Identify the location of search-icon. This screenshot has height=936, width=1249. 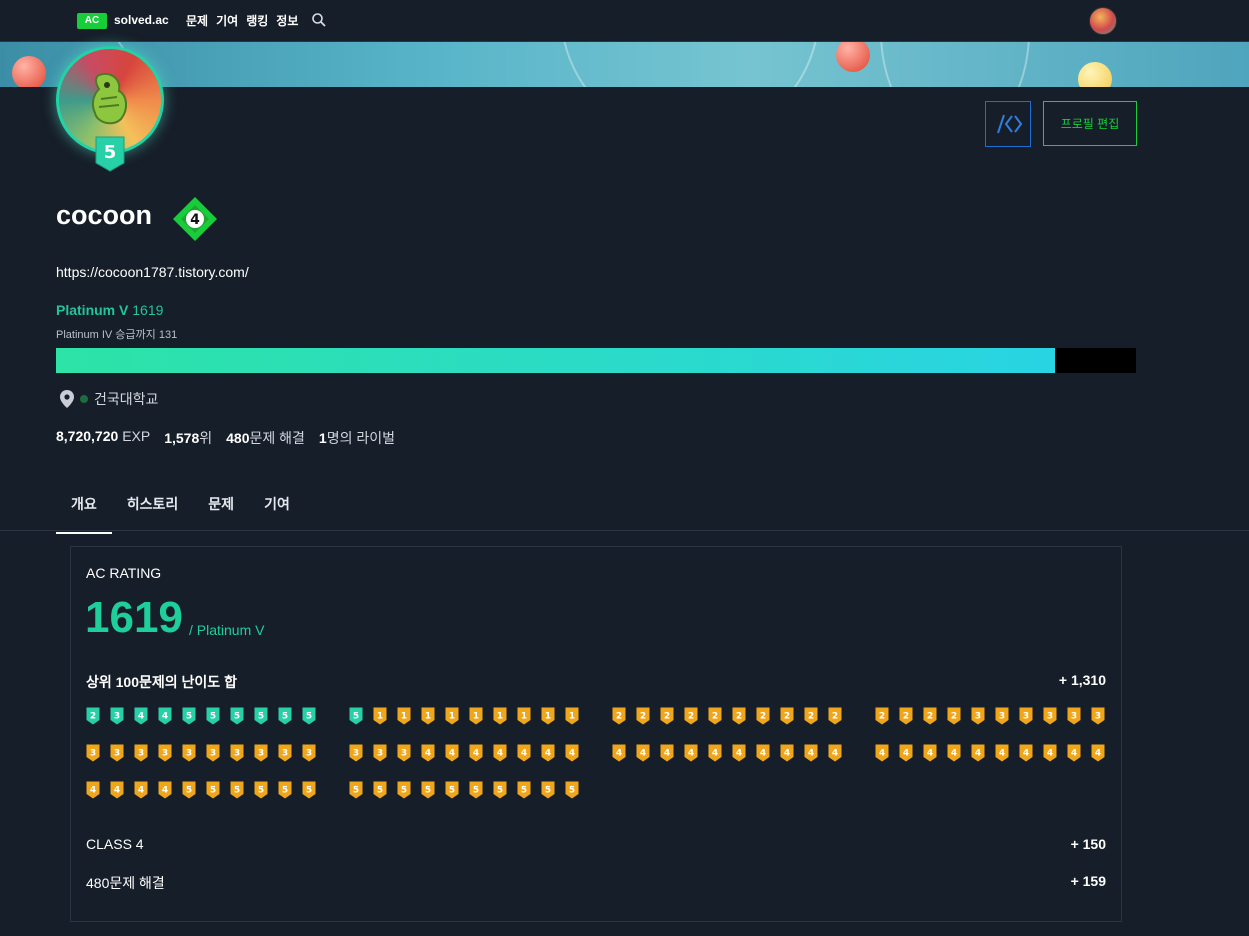
(319, 20).